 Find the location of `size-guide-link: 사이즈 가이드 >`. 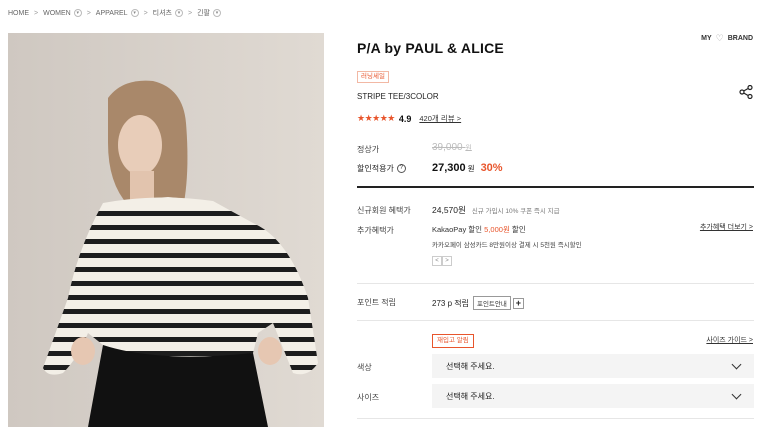

size-guide-link: 사이즈 가이드 > is located at coordinates (729, 340).